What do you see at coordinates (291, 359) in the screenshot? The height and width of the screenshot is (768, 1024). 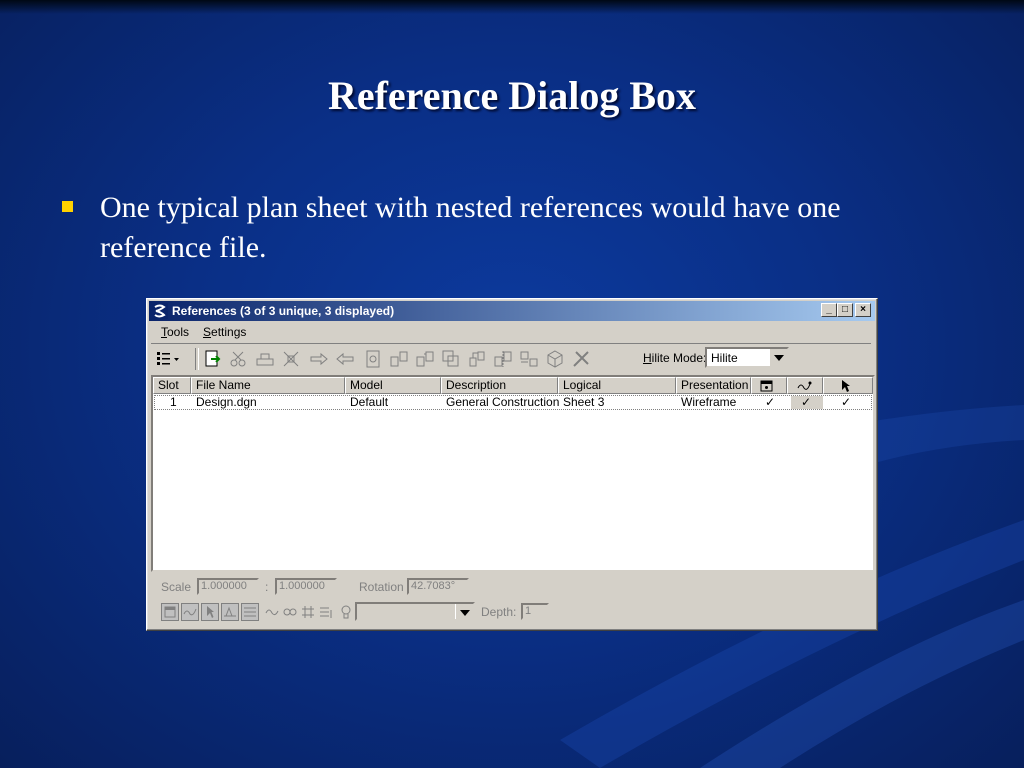 I see `clip-boundary-icon` at bounding box center [291, 359].